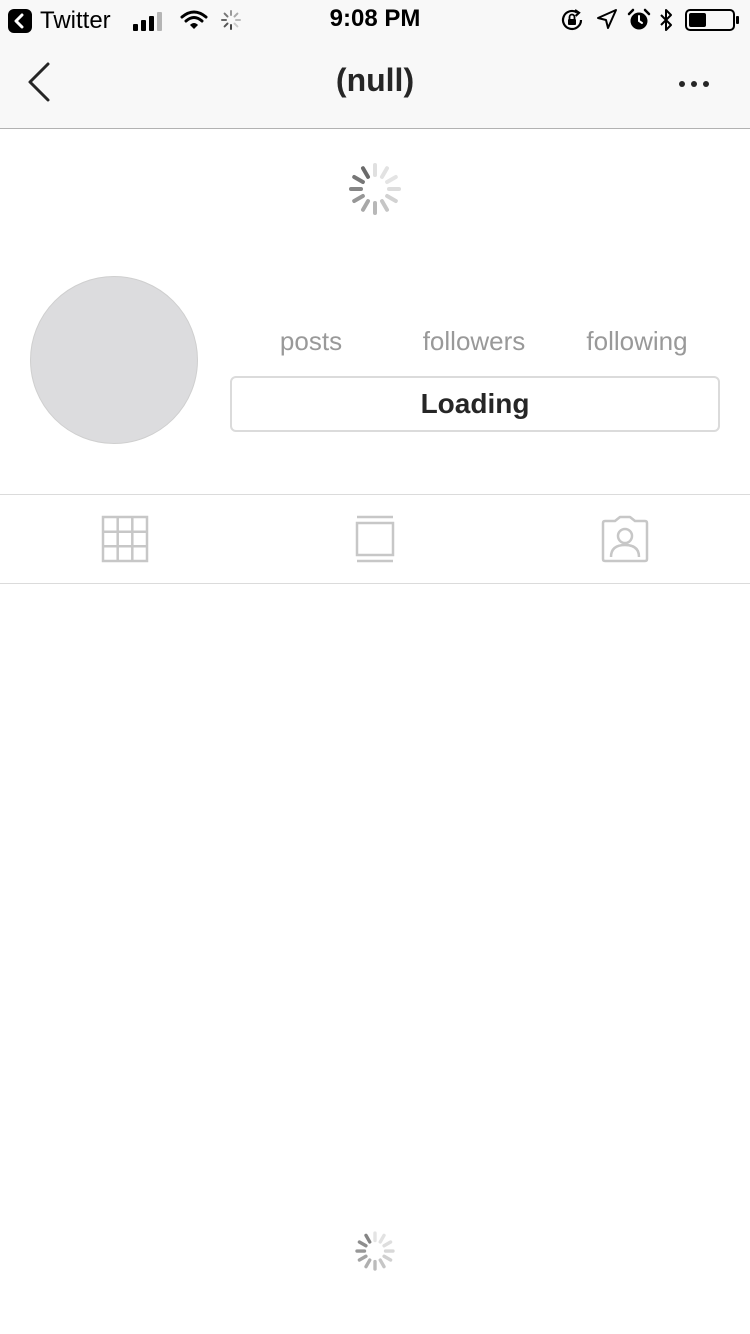 The height and width of the screenshot is (1334, 750). What do you see at coordinates (311, 341) in the screenshot?
I see `posts-stat-label: posts` at bounding box center [311, 341].